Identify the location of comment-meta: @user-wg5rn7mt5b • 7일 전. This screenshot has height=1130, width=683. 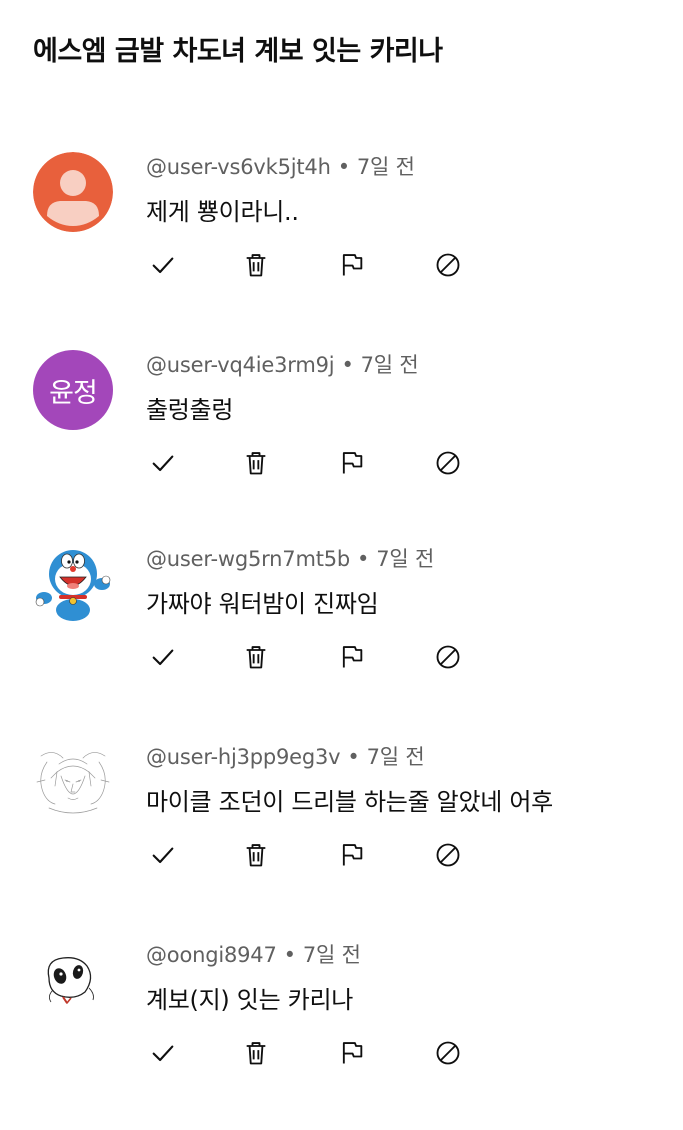
(290, 559).